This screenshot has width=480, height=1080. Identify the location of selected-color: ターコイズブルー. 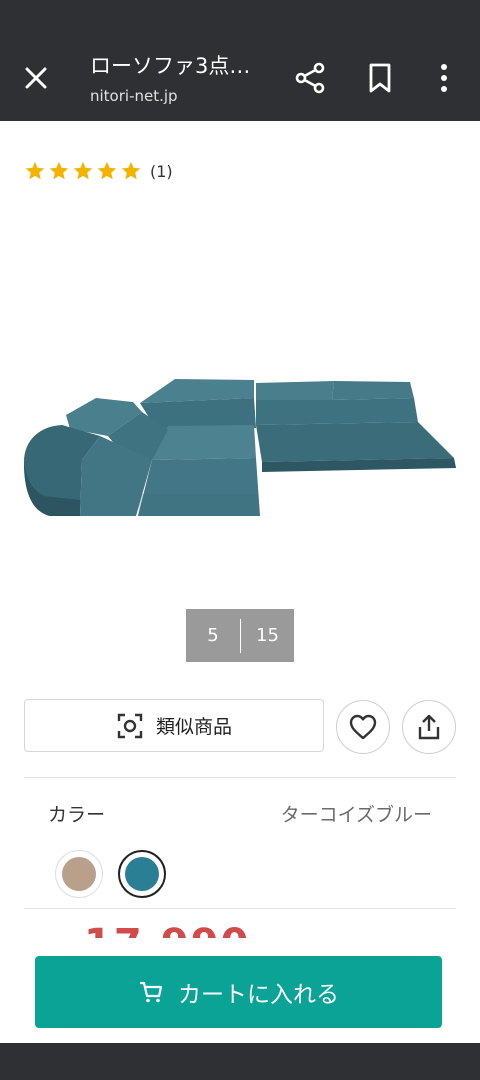
(356, 815).